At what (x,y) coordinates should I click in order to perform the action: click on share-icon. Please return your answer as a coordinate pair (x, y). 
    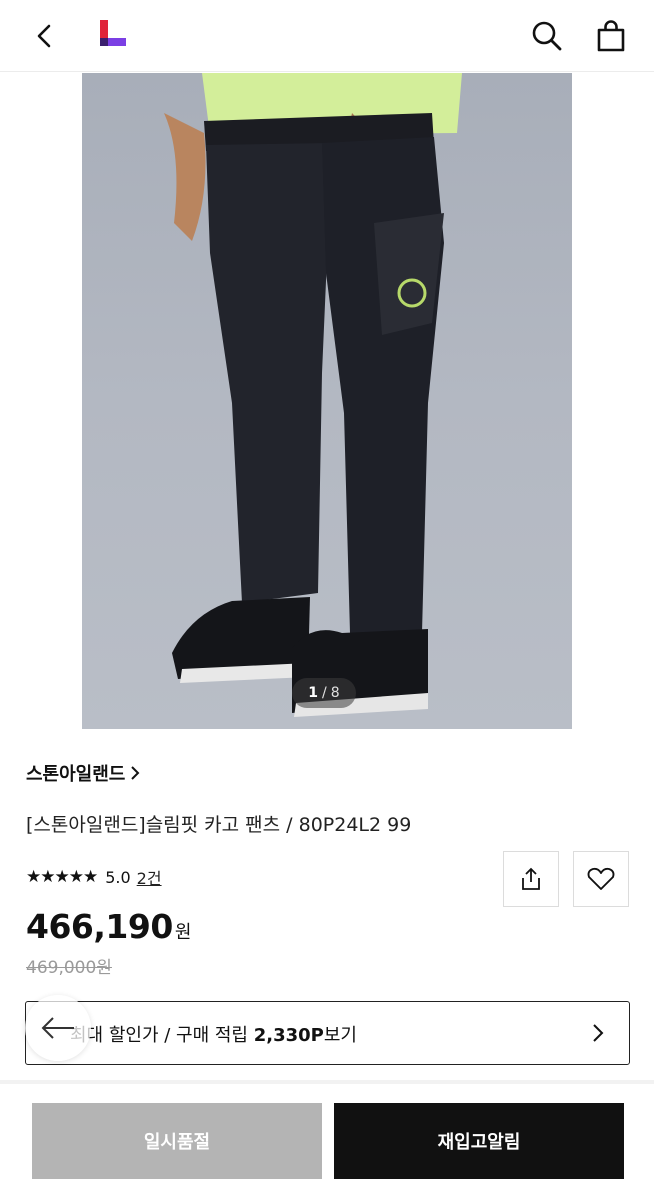
    Looking at the image, I should click on (531, 878).